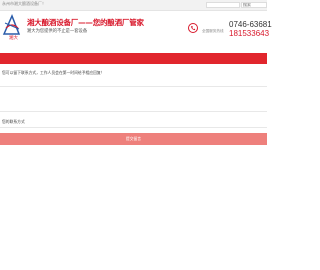 This screenshot has width=320, height=270. I want to click on top-search-input, so click(223, 4).